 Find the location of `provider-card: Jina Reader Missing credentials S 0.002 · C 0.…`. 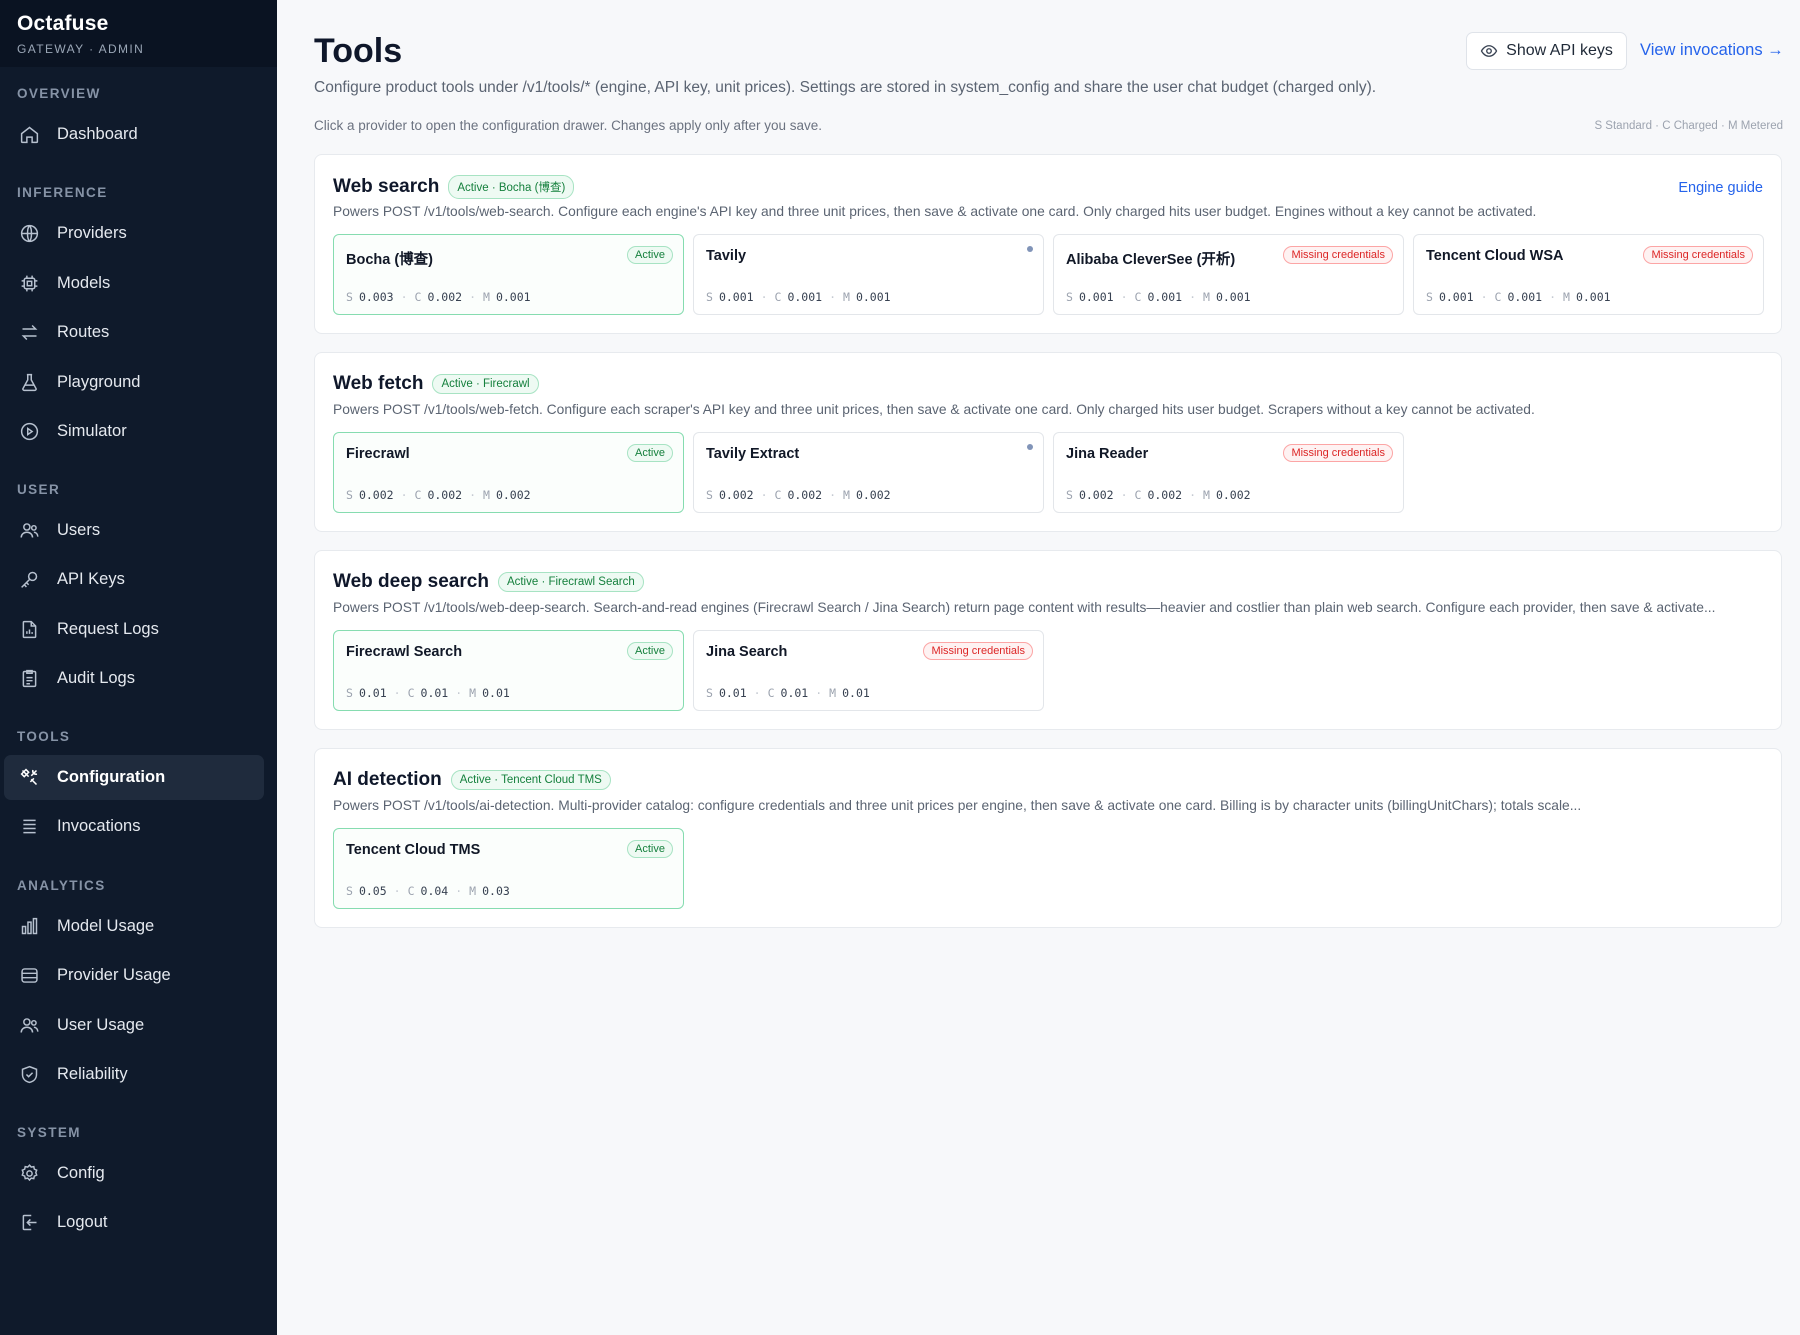

provider-card: Jina Reader Missing credentials S 0.002 · C 0.… is located at coordinates (1228, 472).